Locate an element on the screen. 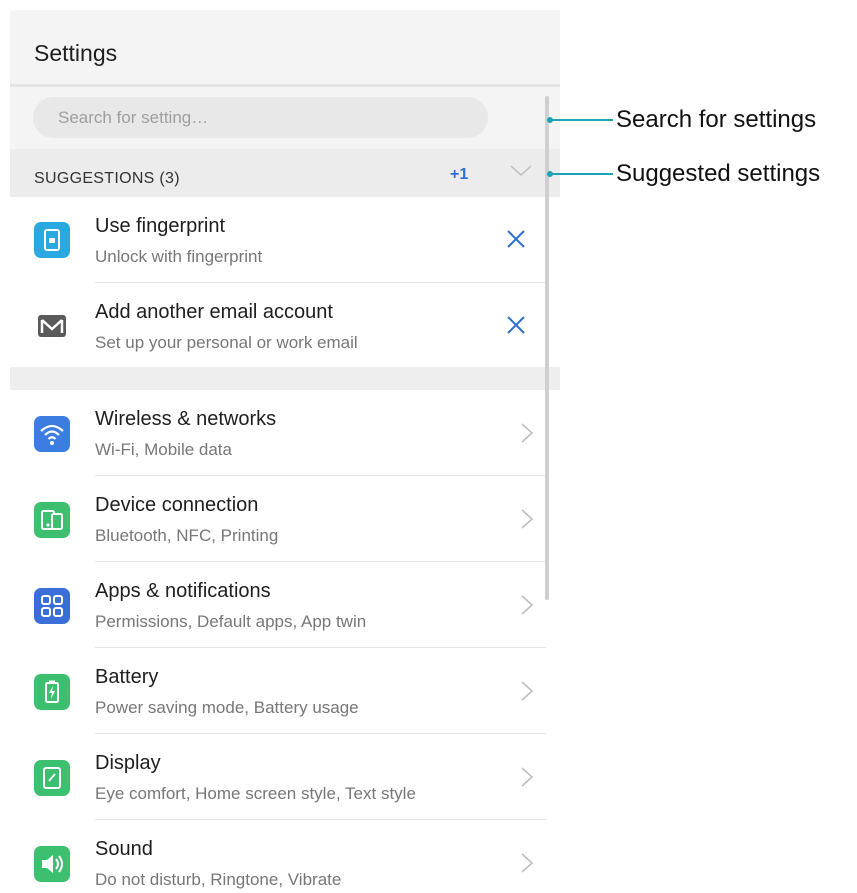 The width and height of the screenshot is (857, 893). settings-item-subtitle: Do not disturb, Ringtone, Vibrate is located at coordinates (218, 879).